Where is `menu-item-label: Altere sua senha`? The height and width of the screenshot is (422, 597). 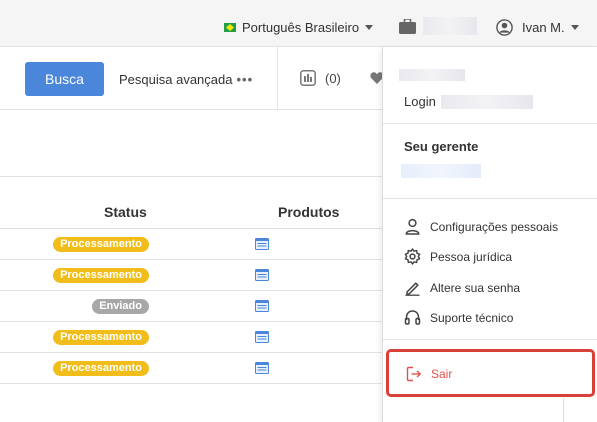
menu-item-label: Altere sua senha is located at coordinates (475, 287).